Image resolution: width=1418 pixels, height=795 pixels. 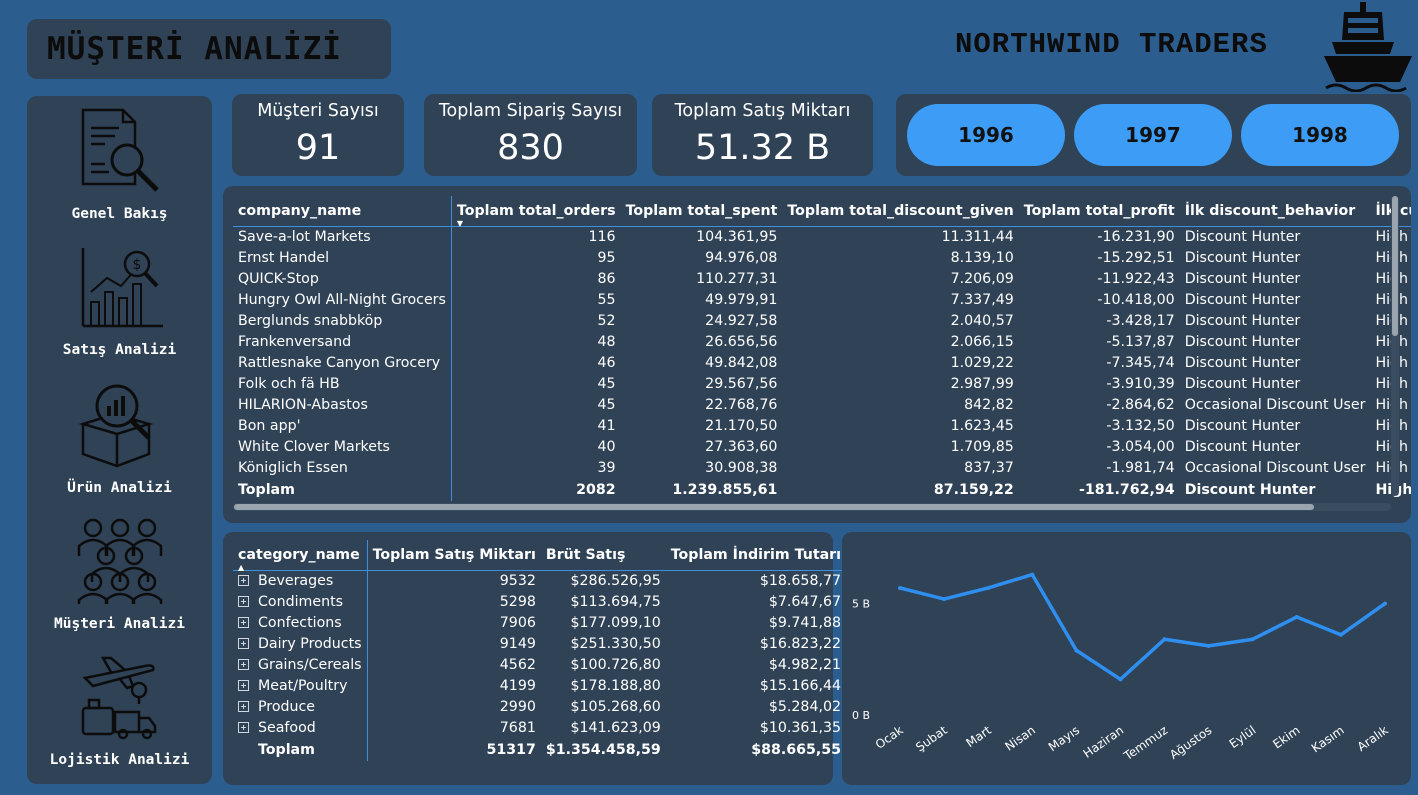 What do you see at coordinates (1320, 135) in the screenshot?
I see `year-button-1998: 1998` at bounding box center [1320, 135].